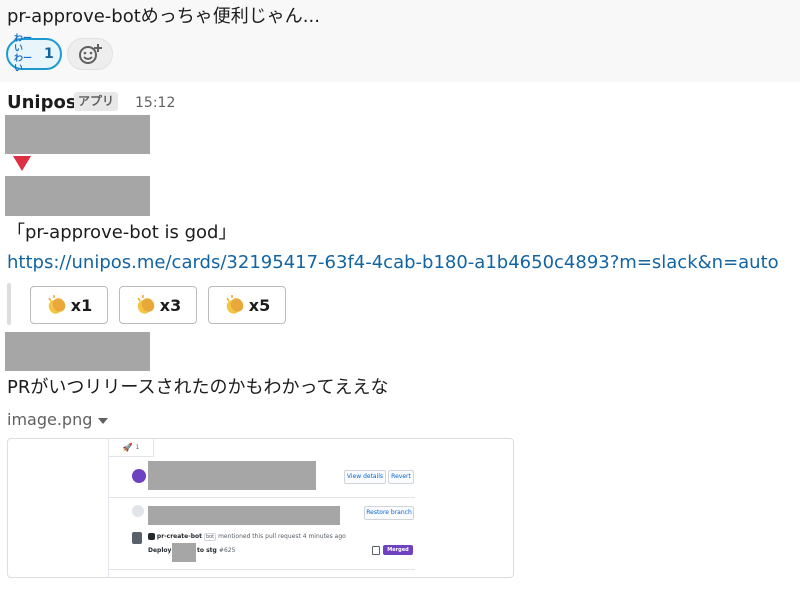 This screenshot has width=800, height=603. I want to click on clap-x1-button: x1, so click(69, 305).